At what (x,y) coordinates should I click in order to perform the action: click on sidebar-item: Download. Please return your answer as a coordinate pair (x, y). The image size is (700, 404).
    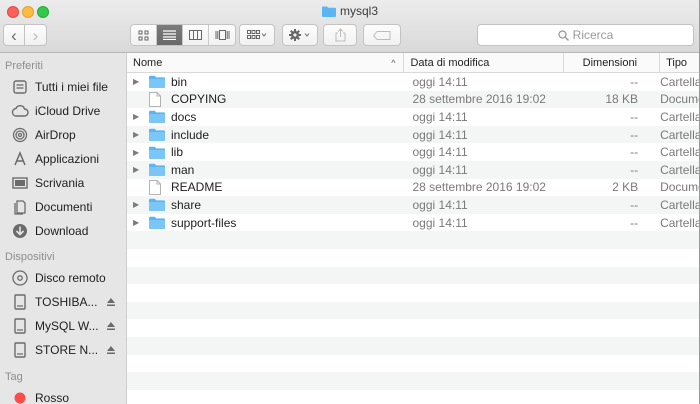
    Looking at the image, I should click on (63, 231).